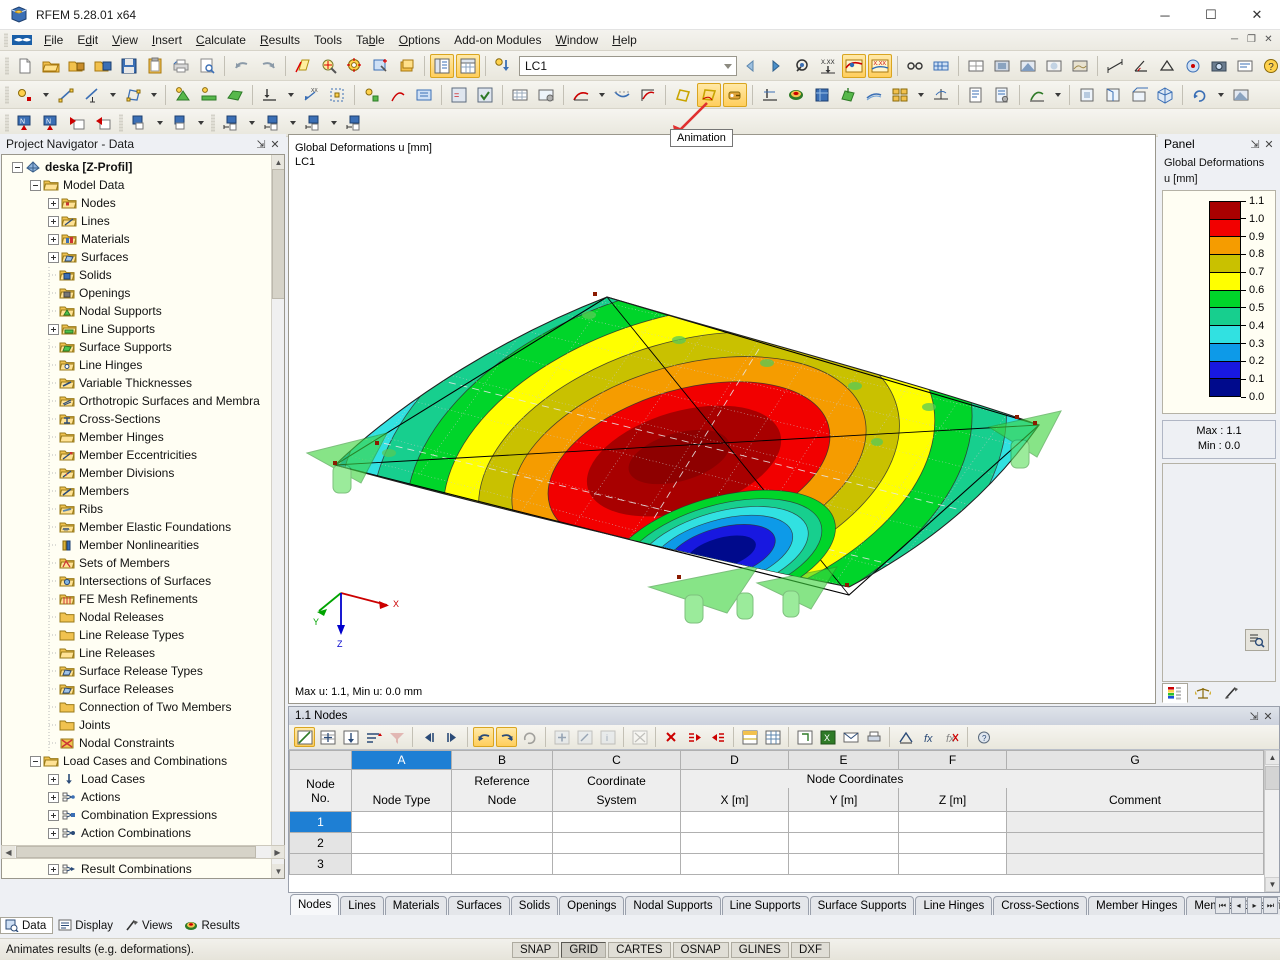  Describe the element at coordinates (1002, 95) in the screenshot. I see `printout-settings-button` at that location.